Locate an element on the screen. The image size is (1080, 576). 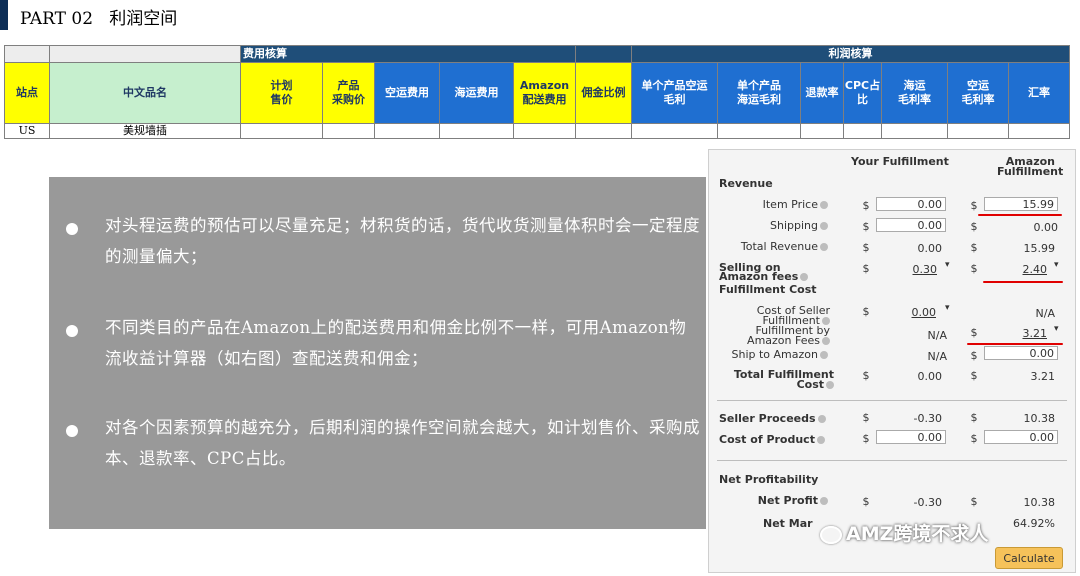
net-margin-label: Net Mar is located at coordinates (788, 523).